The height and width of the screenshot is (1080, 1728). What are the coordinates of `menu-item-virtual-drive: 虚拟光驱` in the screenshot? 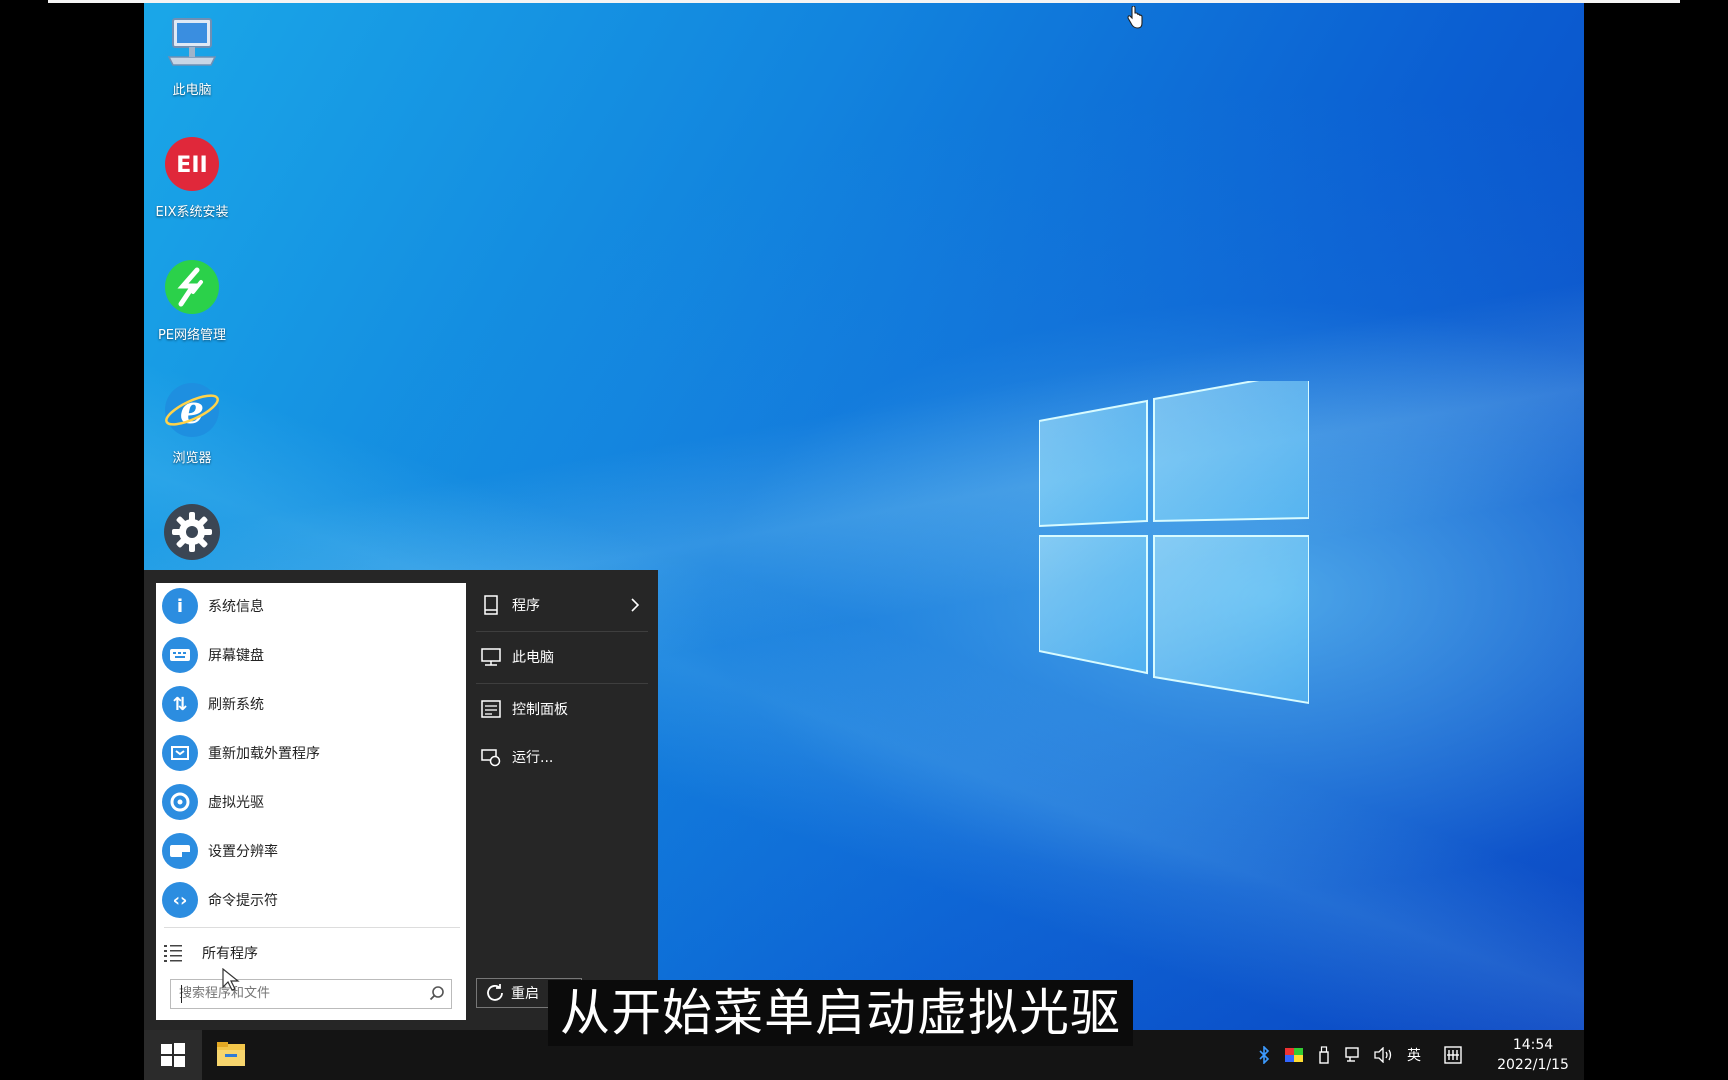 It's located at (311, 802).